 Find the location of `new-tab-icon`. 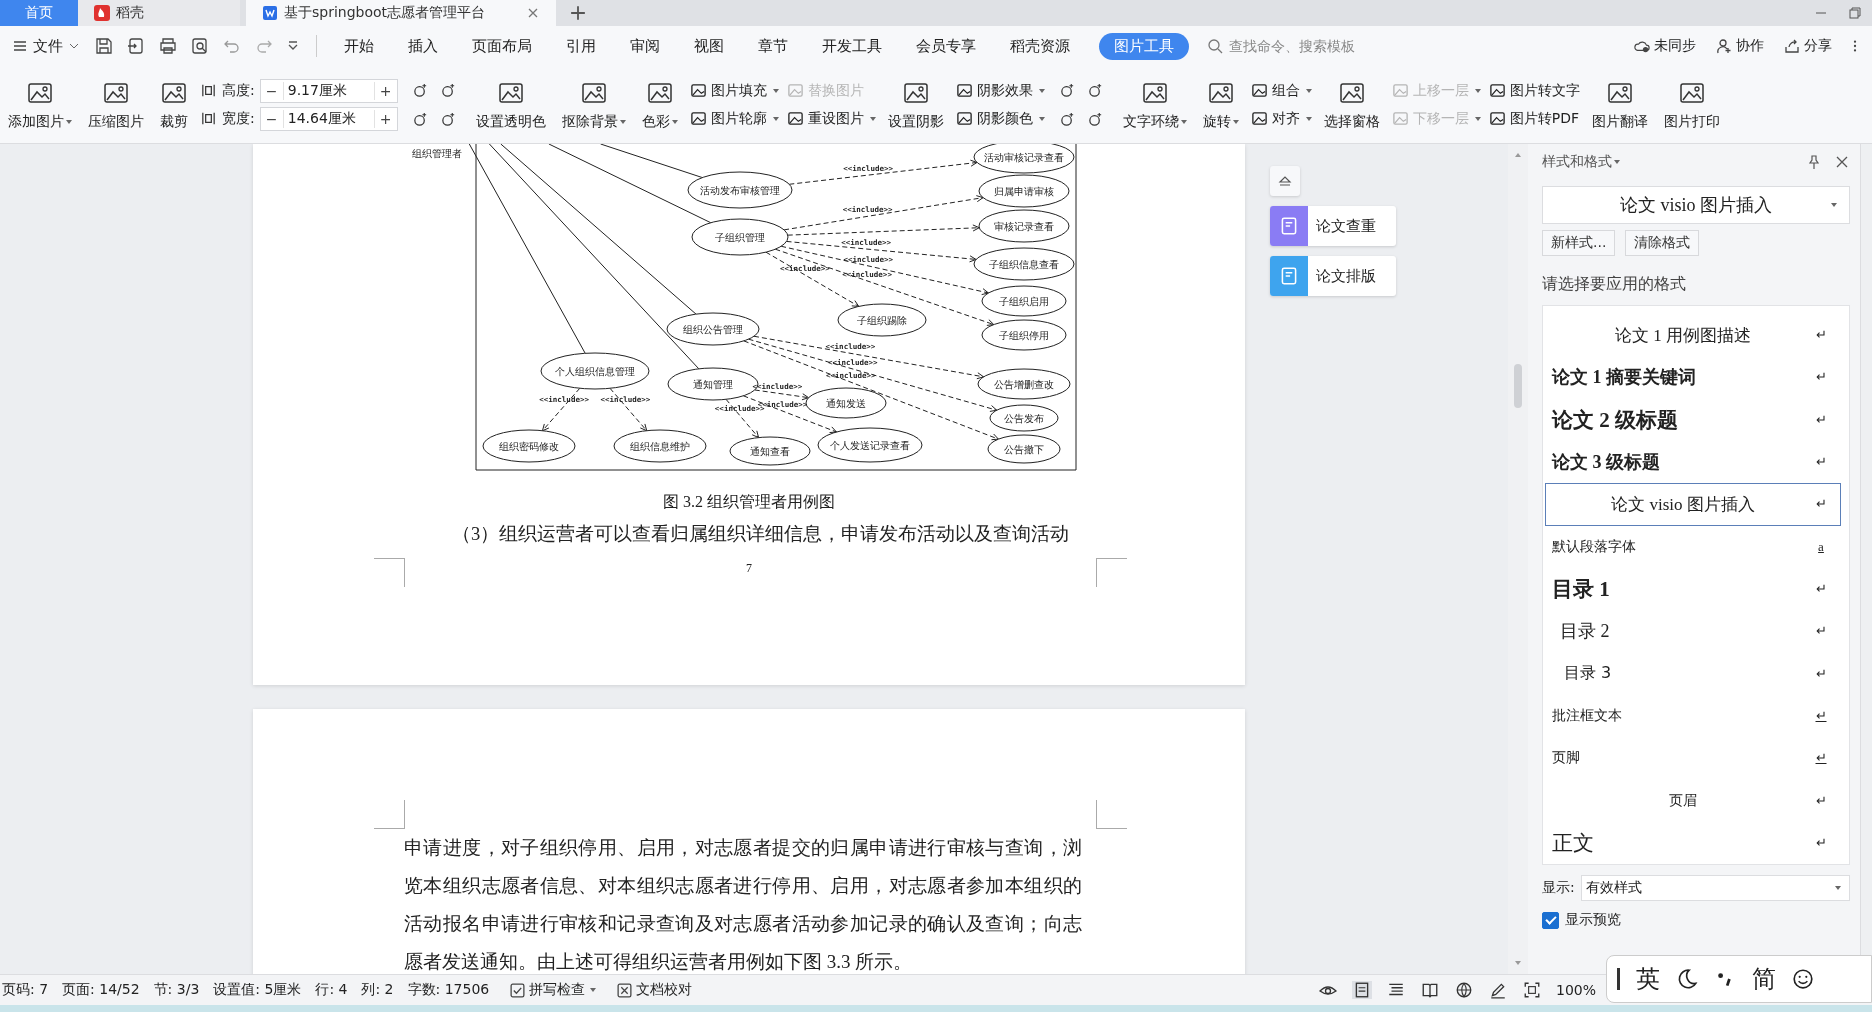

new-tab-icon is located at coordinates (578, 13).